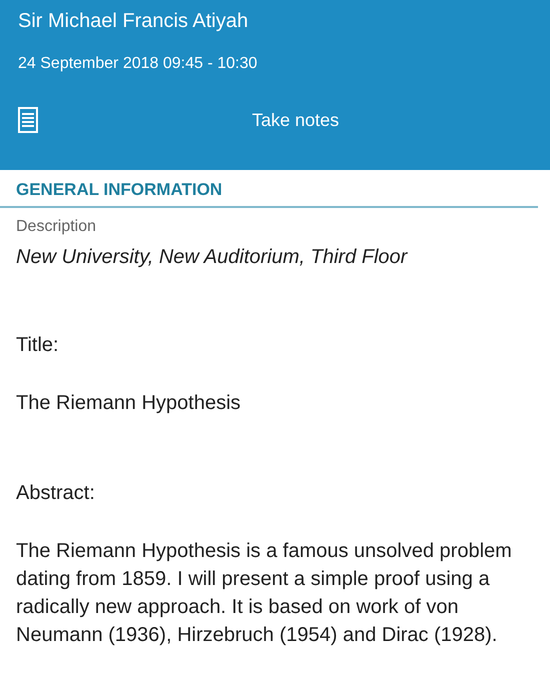 Image resolution: width=550 pixels, height=687 pixels. What do you see at coordinates (212, 257) in the screenshot?
I see `location-text: New University, New Auditorium, Third Floor` at bounding box center [212, 257].